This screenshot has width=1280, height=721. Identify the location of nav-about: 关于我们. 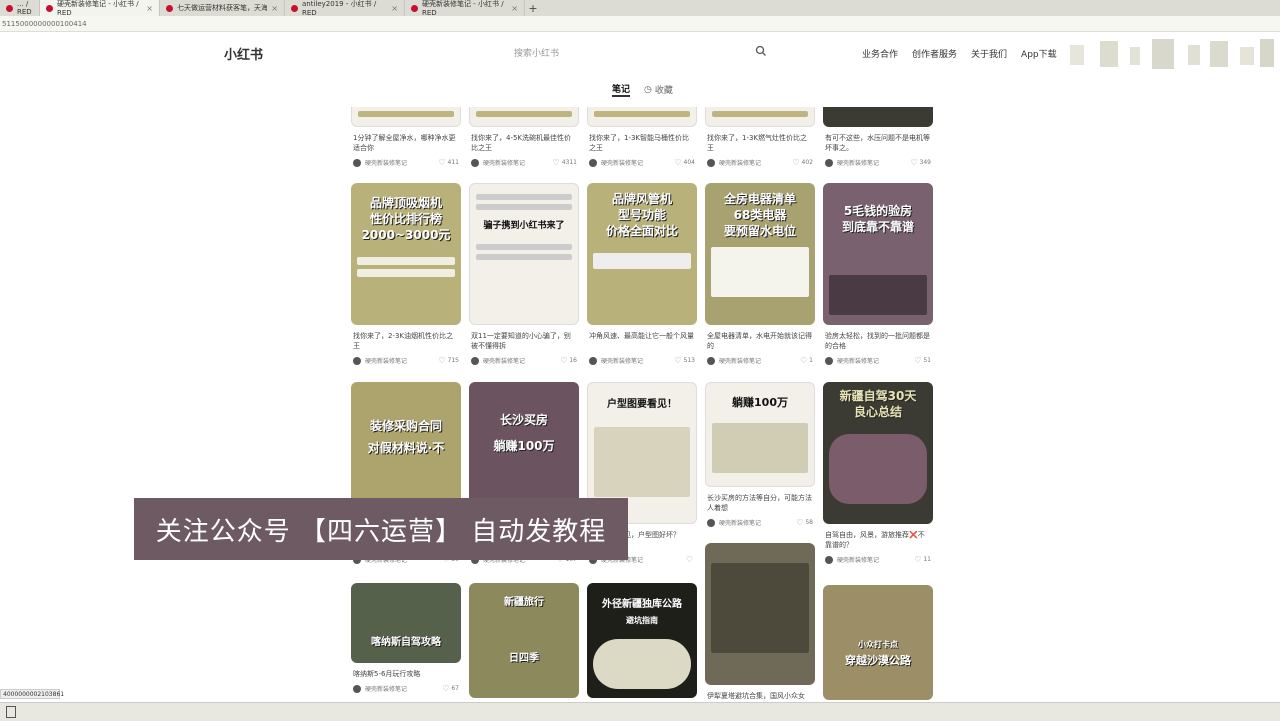
(989, 53).